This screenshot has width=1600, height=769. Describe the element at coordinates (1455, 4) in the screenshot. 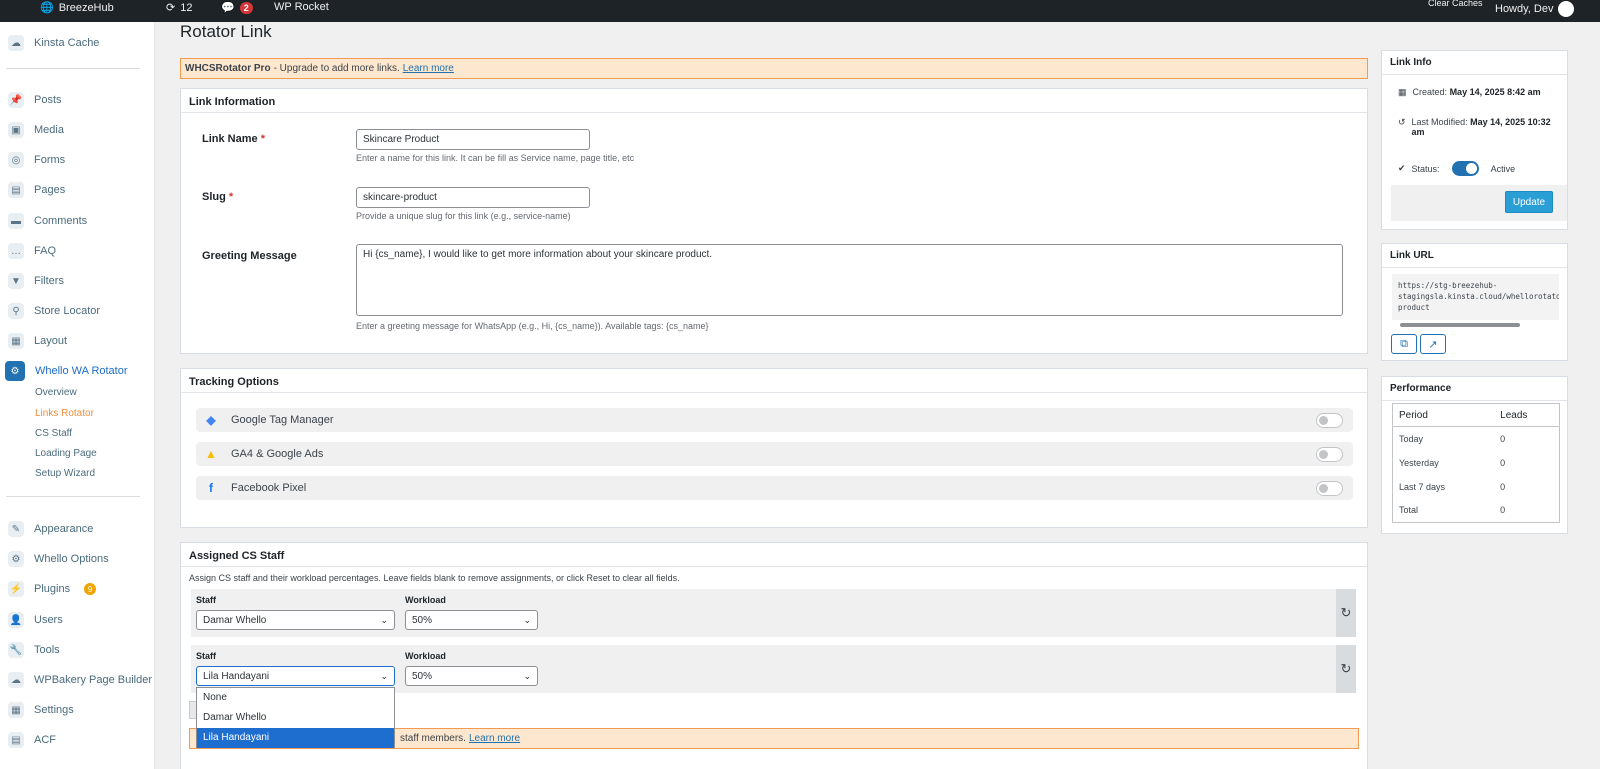

I see `clear-caches-link: Clear Caches` at that location.